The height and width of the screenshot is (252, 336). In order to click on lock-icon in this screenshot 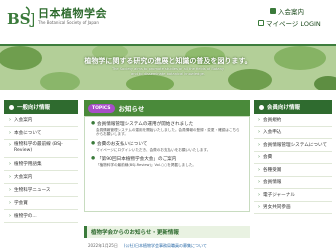, I will do `click(261, 23)`.